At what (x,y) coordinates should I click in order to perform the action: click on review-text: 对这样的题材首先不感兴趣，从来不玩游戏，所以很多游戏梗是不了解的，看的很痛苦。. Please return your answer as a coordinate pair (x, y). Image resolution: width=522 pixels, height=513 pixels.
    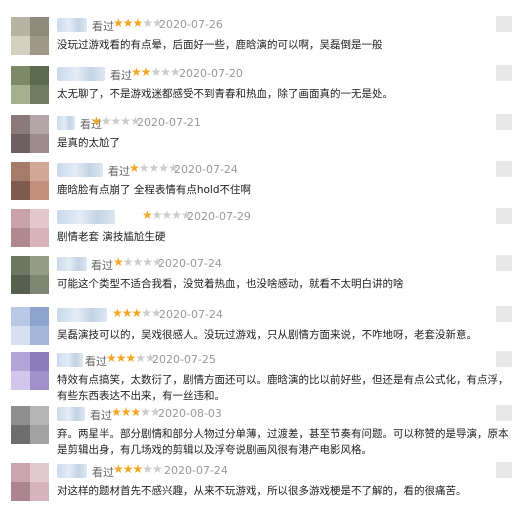
    Looking at the image, I should click on (262, 491).